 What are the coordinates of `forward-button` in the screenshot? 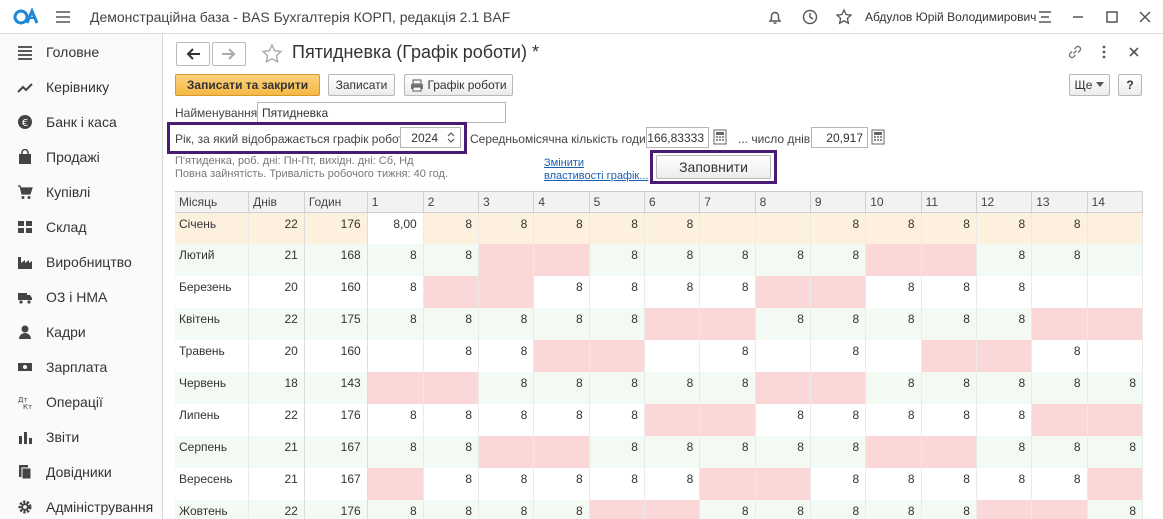 It's located at (229, 54).